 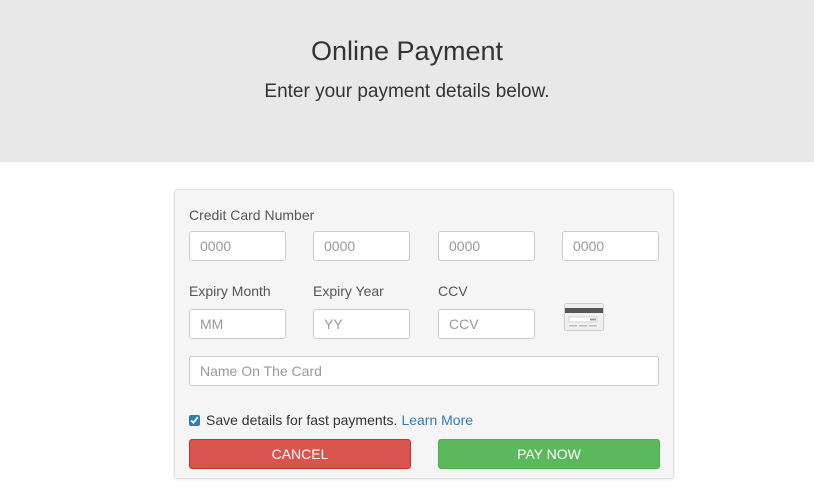 What do you see at coordinates (424, 371) in the screenshot?
I see `name-on-card-field` at bounding box center [424, 371].